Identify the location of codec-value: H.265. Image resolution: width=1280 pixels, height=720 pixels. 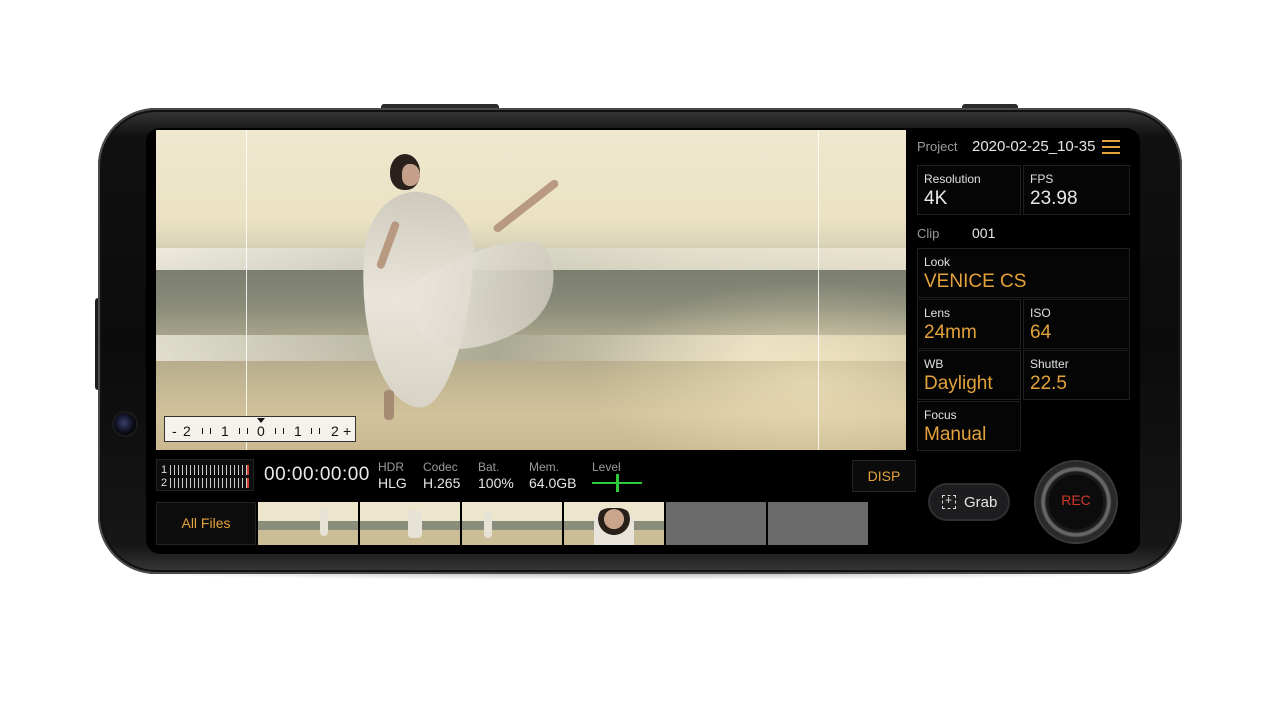
(442, 483).